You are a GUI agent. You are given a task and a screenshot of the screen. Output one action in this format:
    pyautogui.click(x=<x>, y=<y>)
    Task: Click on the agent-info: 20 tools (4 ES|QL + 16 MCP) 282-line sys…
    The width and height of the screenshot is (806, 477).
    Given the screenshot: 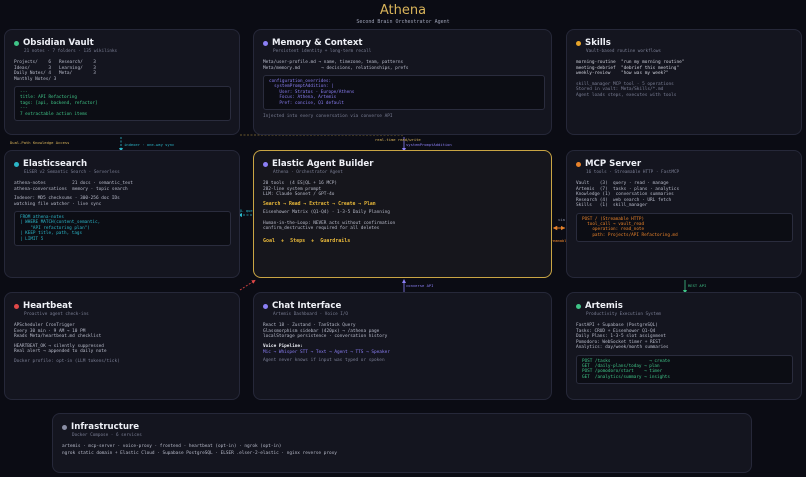 What is the action you would take?
    pyautogui.click(x=300, y=189)
    